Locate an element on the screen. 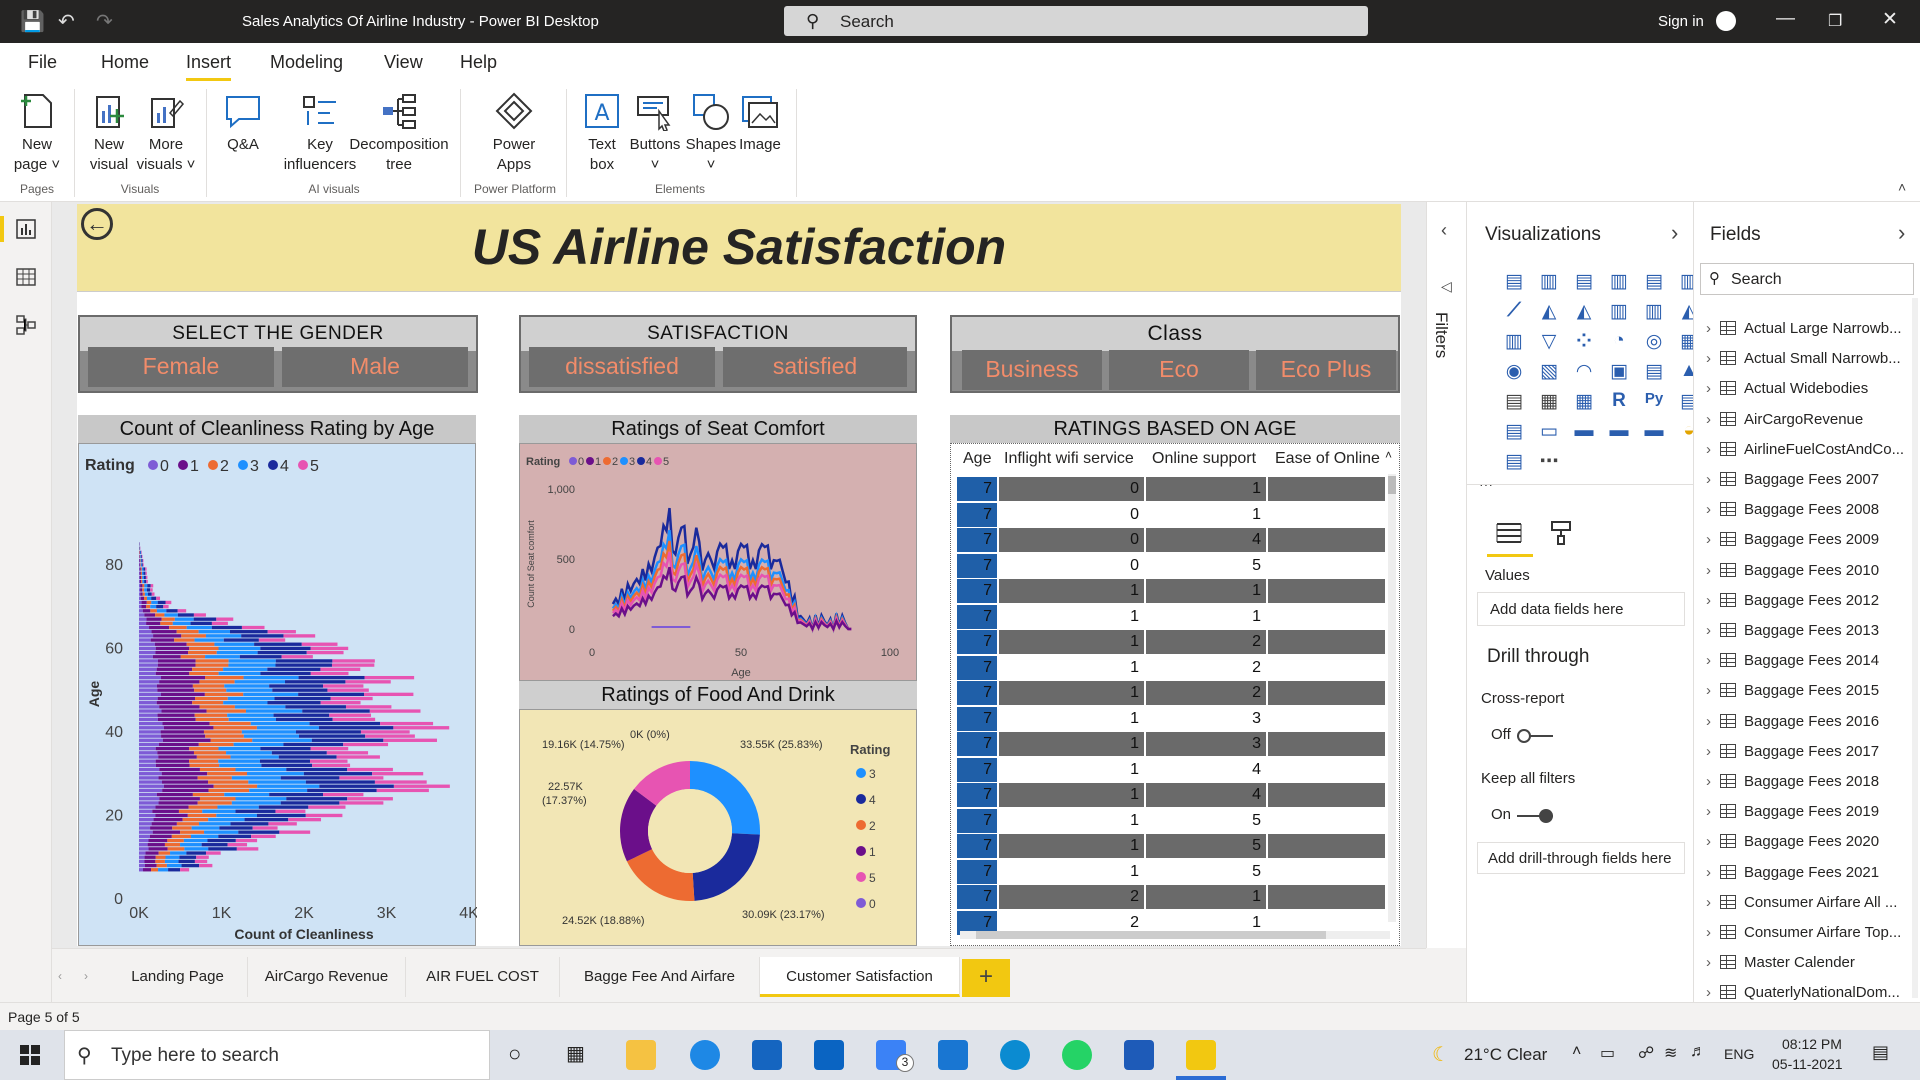 The image size is (1920, 1080). battery-icon: ▭ is located at coordinates (1607, 1053).